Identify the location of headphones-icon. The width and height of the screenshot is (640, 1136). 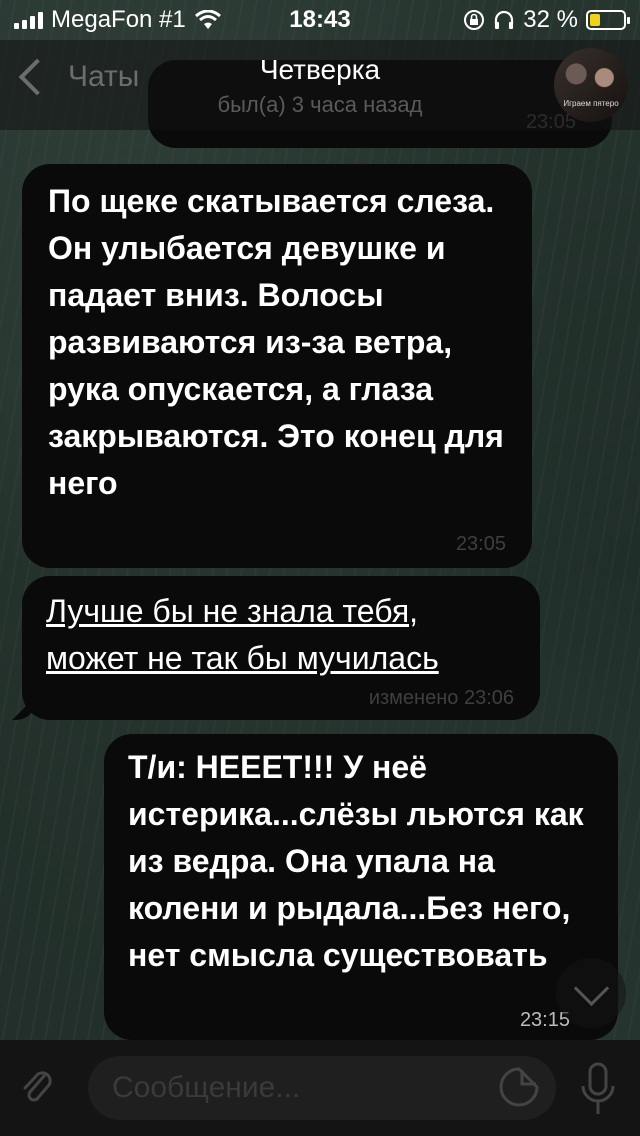
(504, 19).